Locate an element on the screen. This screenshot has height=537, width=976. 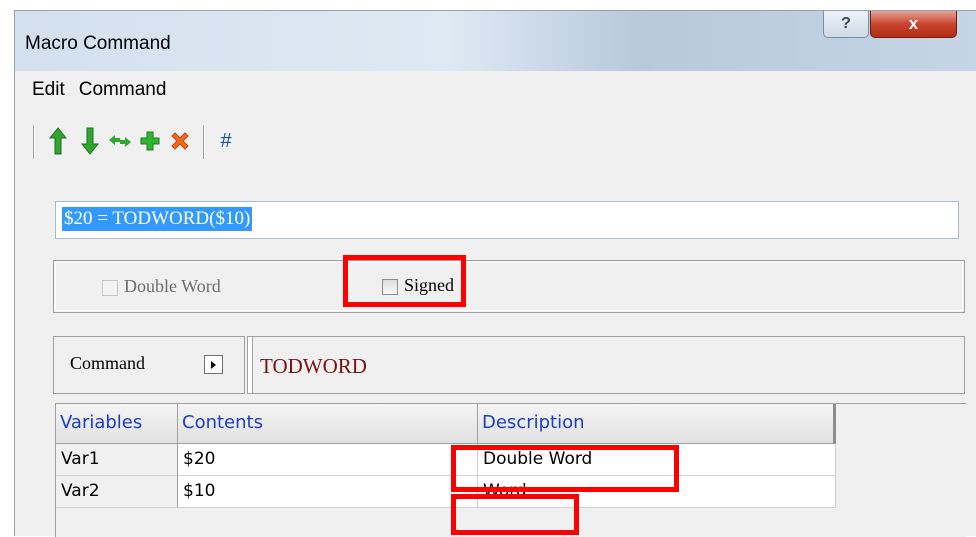
menu-bar: Edit Command is located at coordinates (99, 92).